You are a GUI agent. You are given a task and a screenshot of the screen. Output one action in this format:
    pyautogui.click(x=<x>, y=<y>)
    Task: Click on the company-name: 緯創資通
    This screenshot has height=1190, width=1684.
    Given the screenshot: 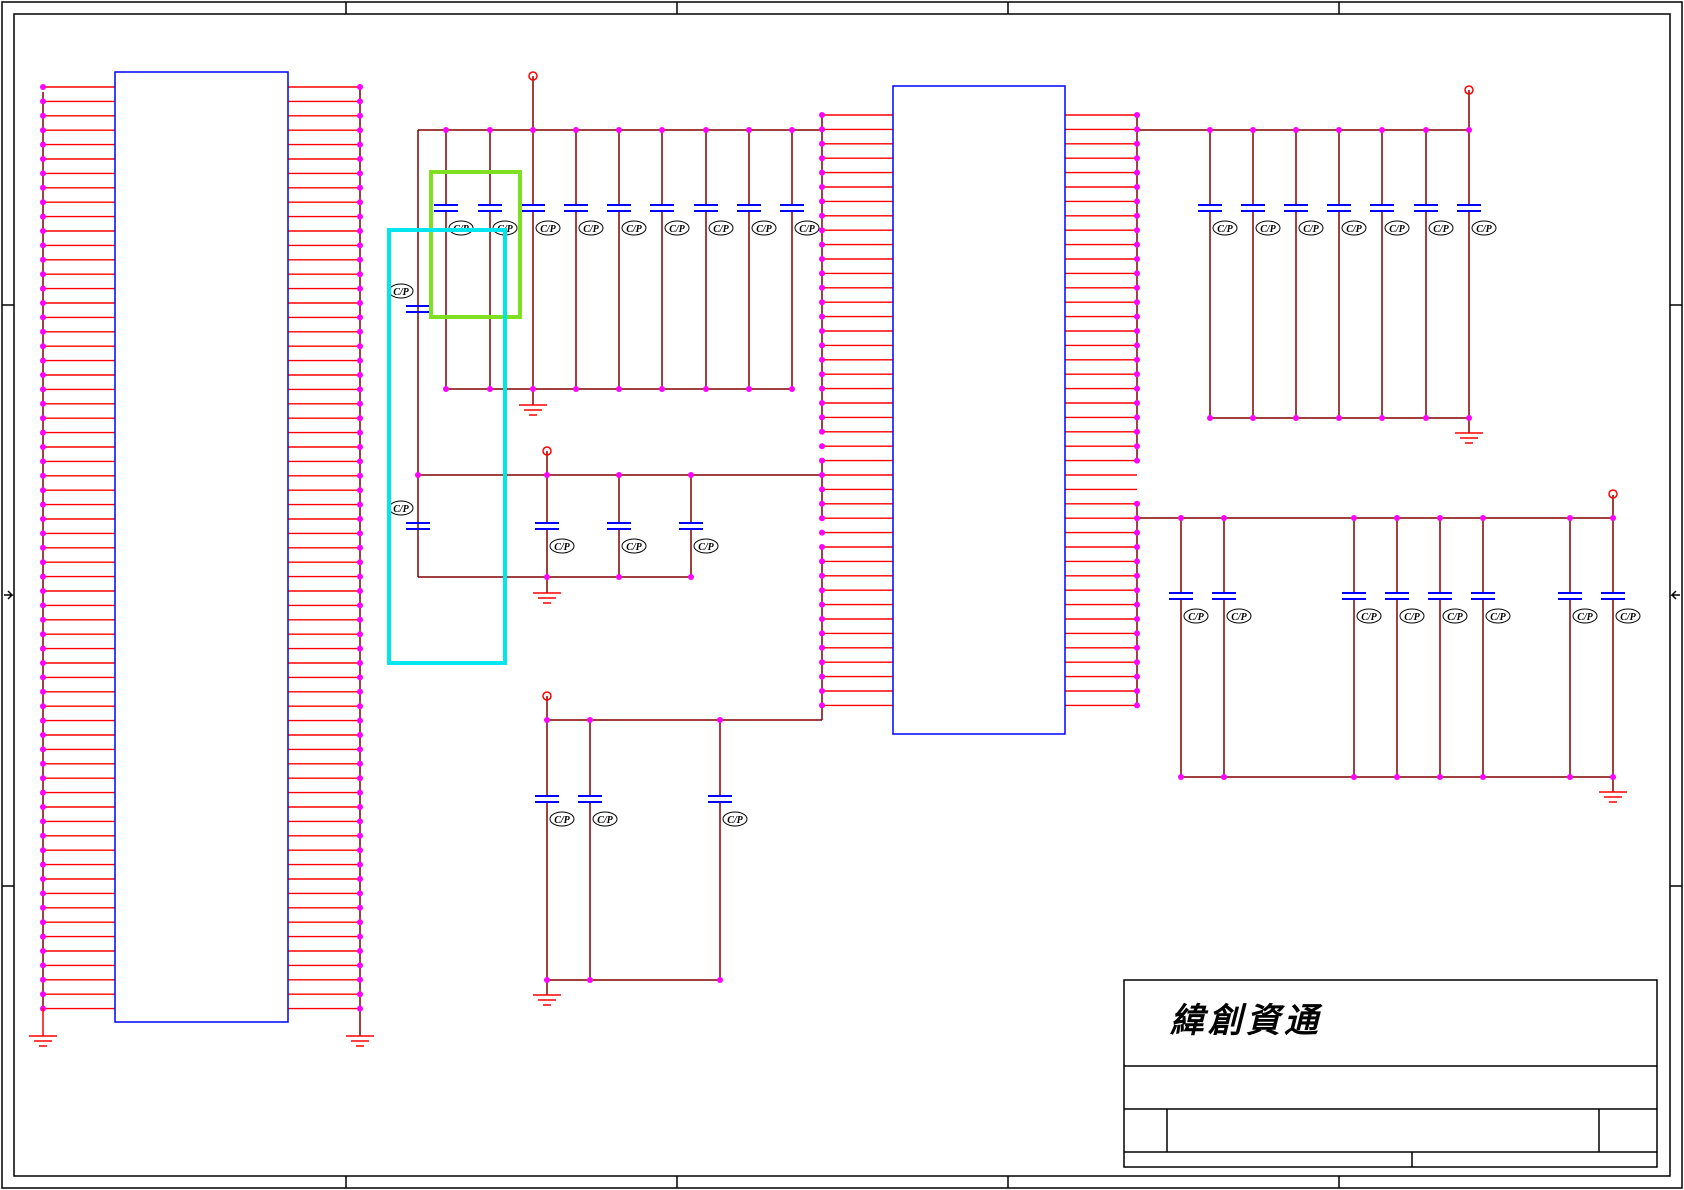 What is the action you would take?
    pyautogui.click(x=1246, y=1021)
    